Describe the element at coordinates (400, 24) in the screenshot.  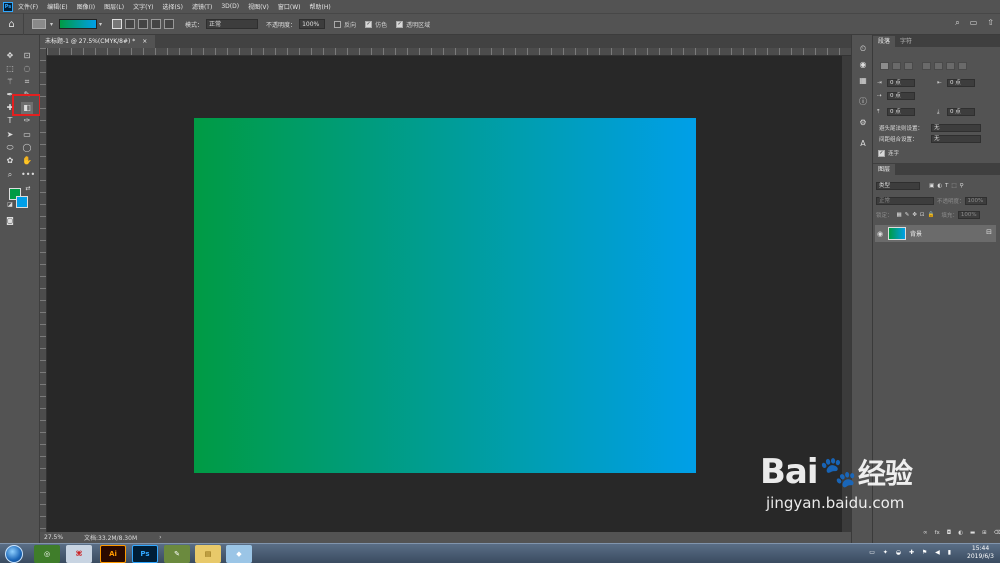
I see `transparency-checkbox: ✓` at that location.